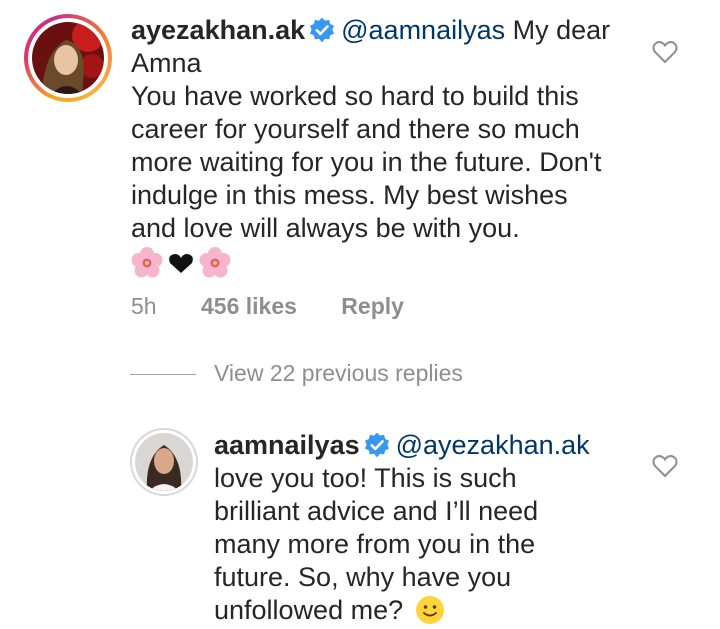 Image resolution: width=720 pixels, height=629 pixels. Describe the element at coordinates (665, 52) in the screenshot. I see `like-comment-heart-icon` at that location.